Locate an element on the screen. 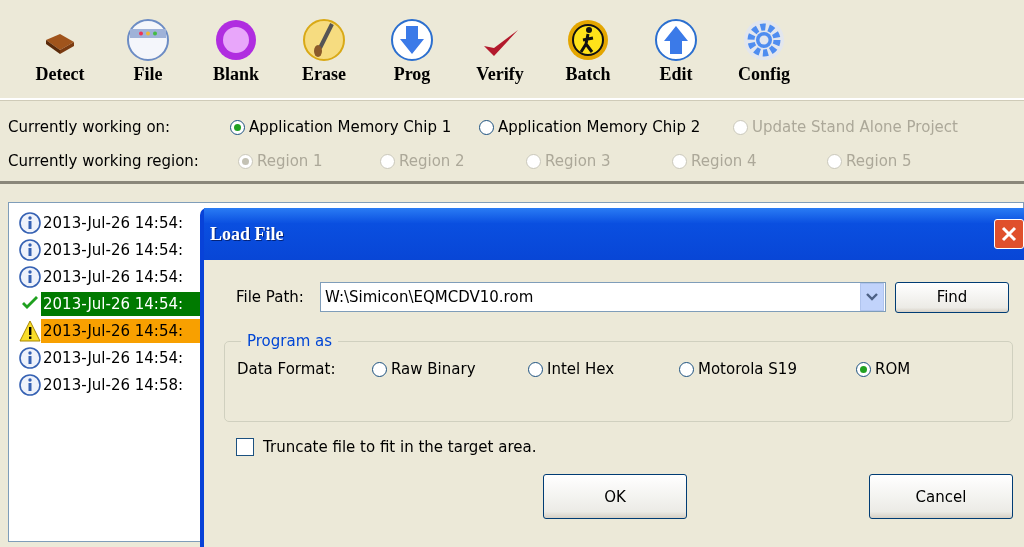  radio-option: Motorola S19 is located at coordinates (767, 369).